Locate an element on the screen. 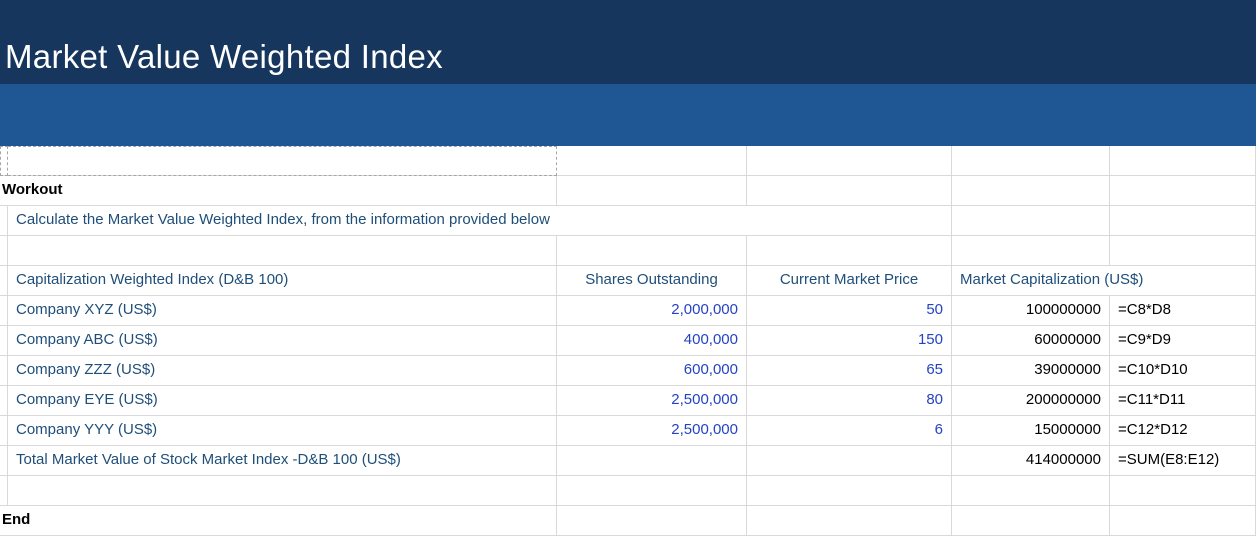 This screenshot has height=540, width=1256. cell-price: 80 is located at coordinates (849, 400).